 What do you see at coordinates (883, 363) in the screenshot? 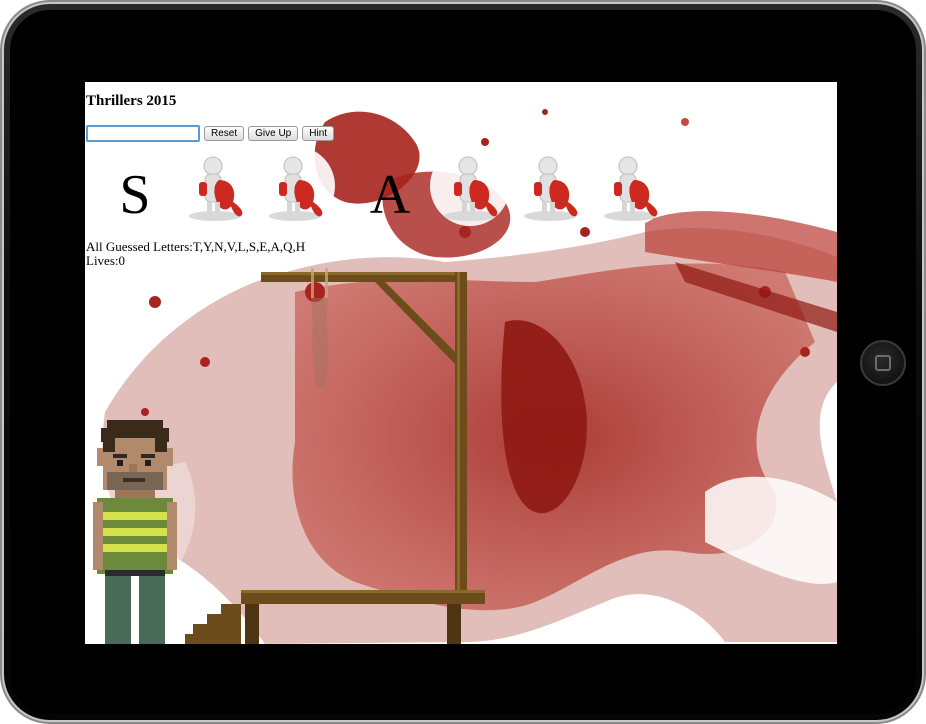
I see `home-button` at bounding box center [883, 363].